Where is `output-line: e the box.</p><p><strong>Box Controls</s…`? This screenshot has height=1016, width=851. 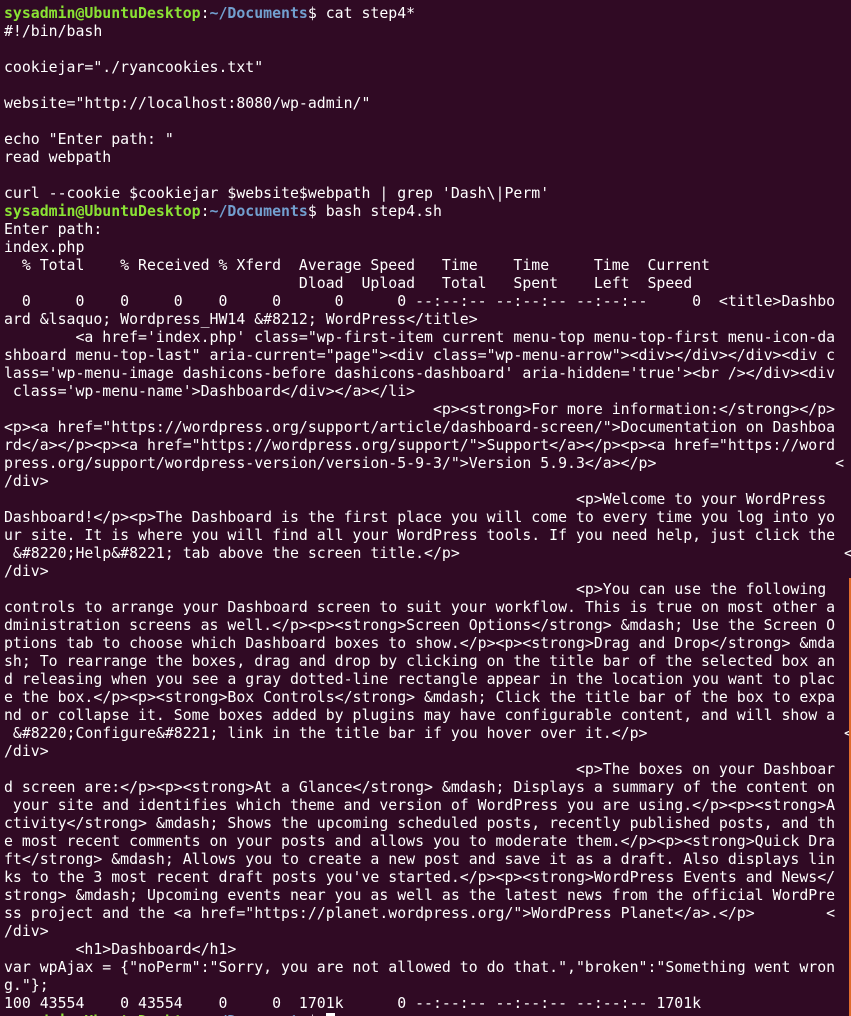
output-line: e the box.</p><p><strong>Box Controls</s… is located at coordinates (420, 697).